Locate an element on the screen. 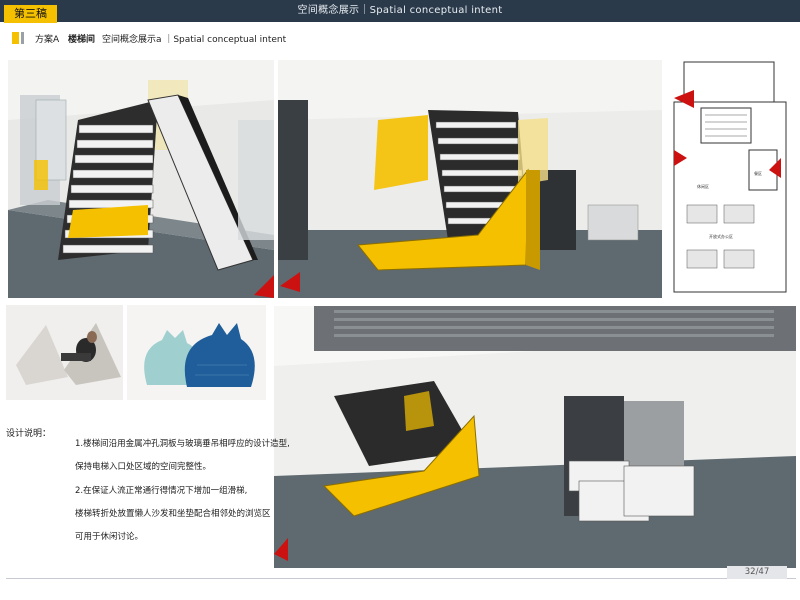  description-line-4: 楼梯转折处放置懒人沙发和坐垫配合相邻处的浏览区 is located at coordinates (173, 514).